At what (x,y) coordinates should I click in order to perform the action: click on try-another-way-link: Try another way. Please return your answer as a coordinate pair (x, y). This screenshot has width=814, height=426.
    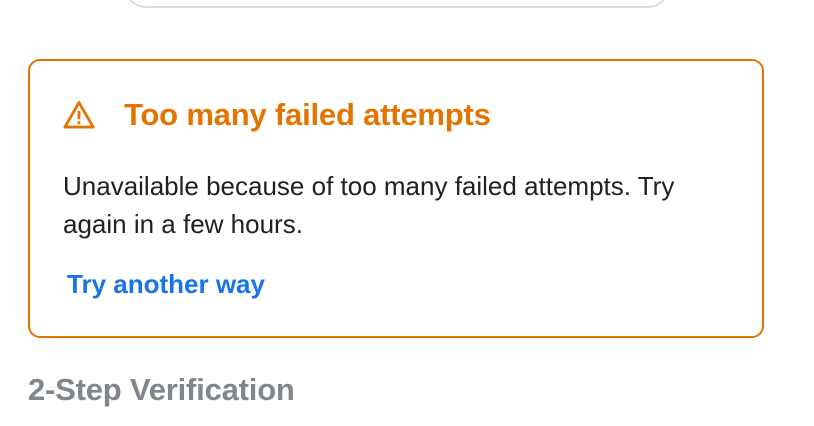
    Looking at the image, I should click on (166, 284).